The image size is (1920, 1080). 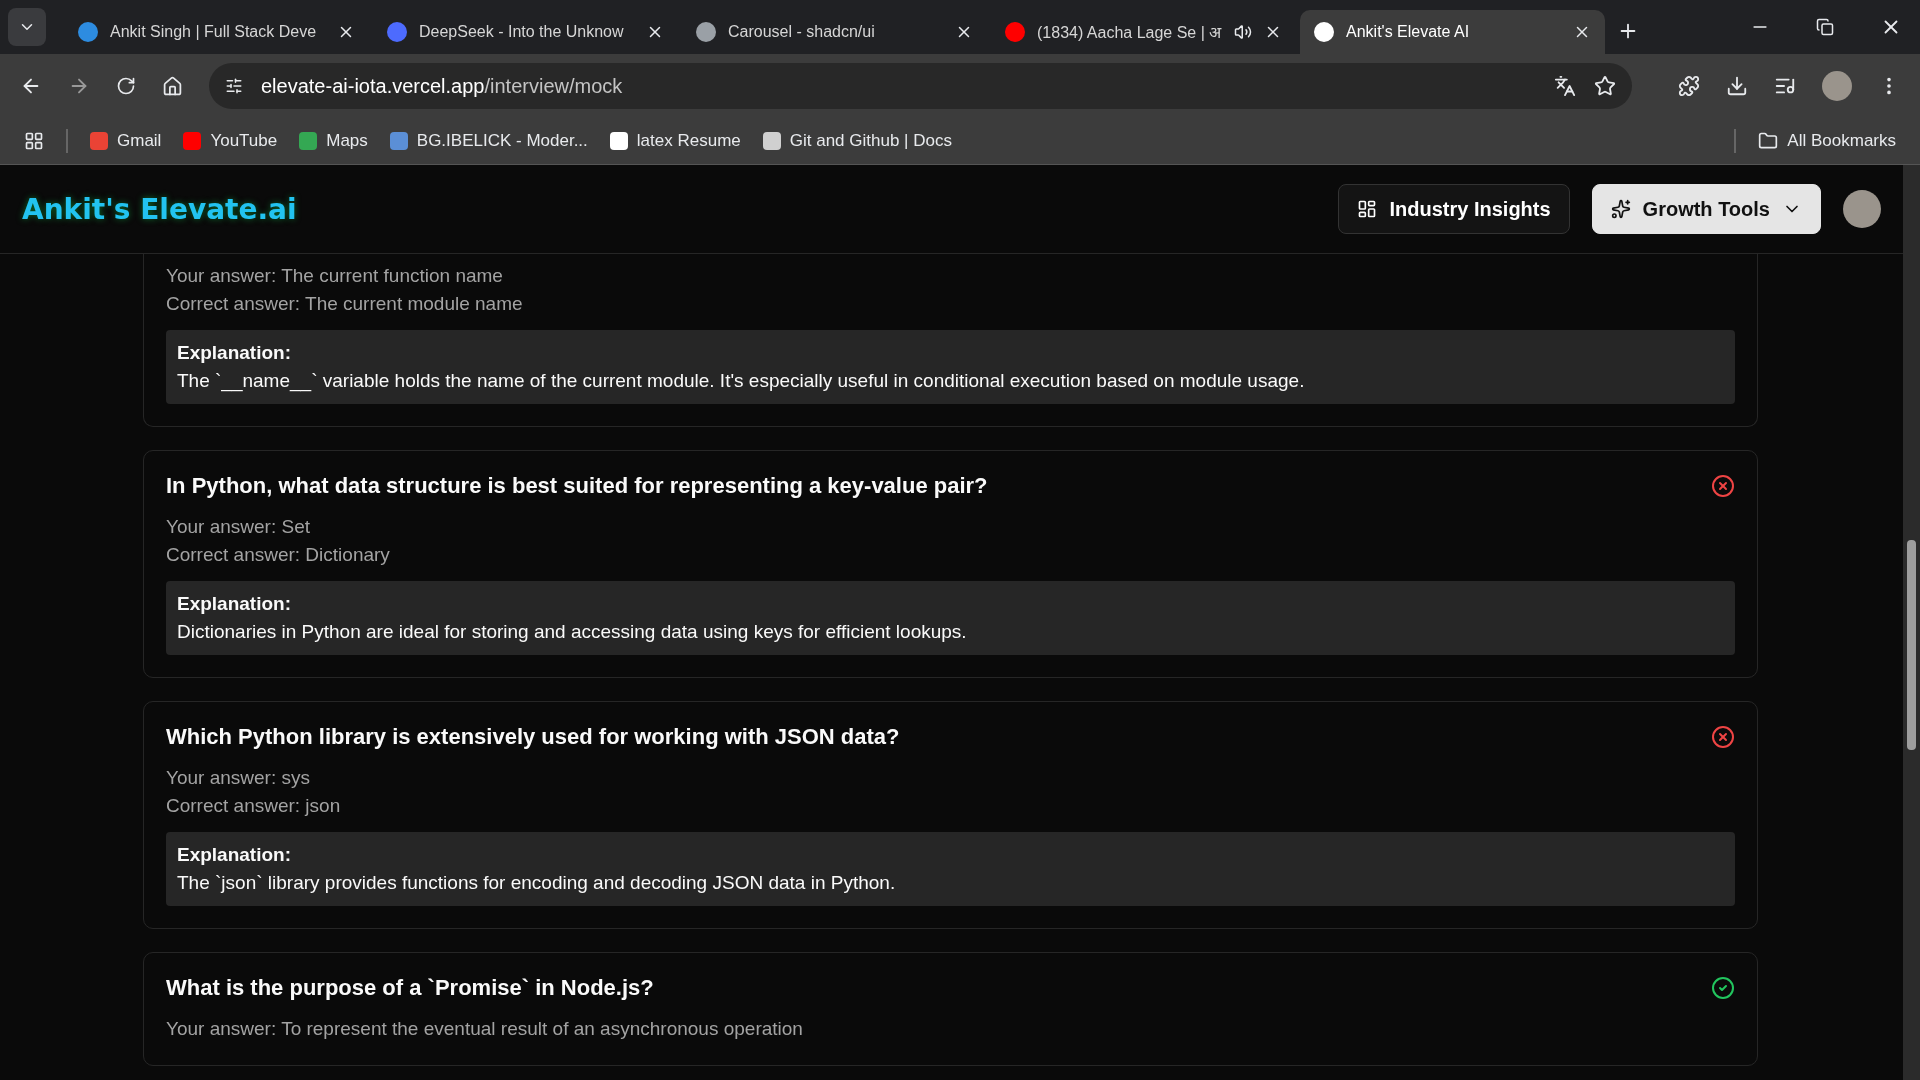 I want to click on question-text: Which Python library is extensively used for working with JSON data?, so click(x=533, y=737).